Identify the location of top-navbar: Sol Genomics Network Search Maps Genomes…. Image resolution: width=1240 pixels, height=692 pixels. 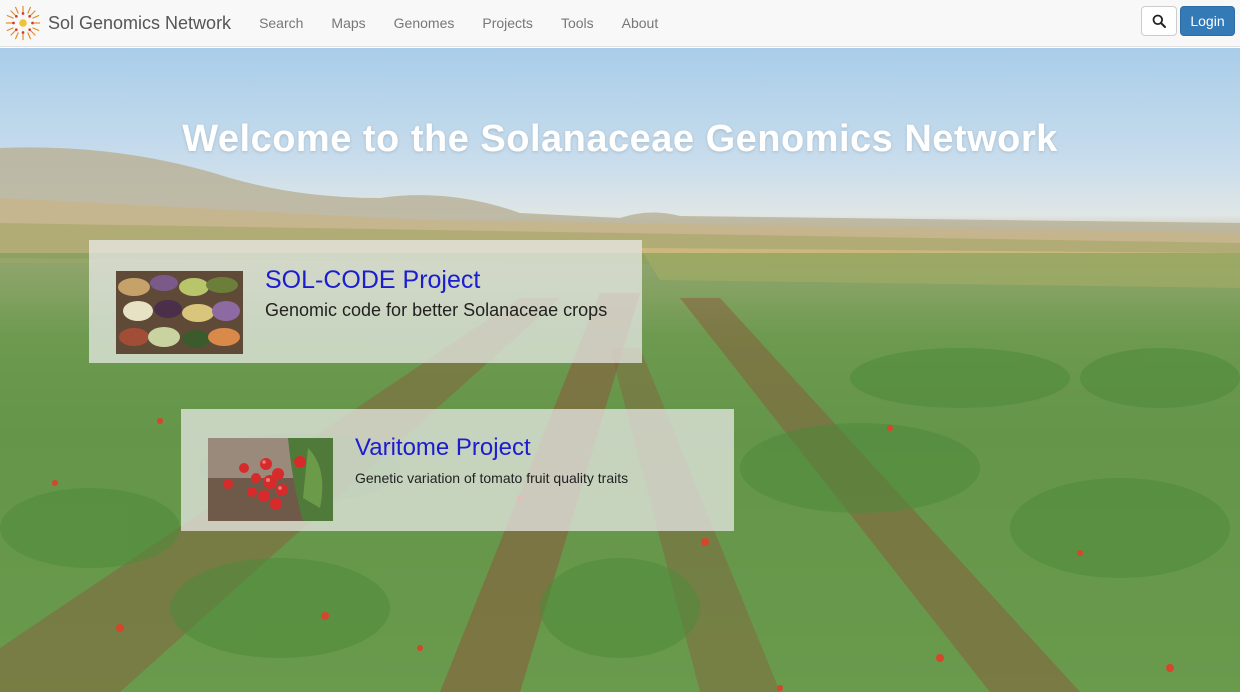
(620, 23).